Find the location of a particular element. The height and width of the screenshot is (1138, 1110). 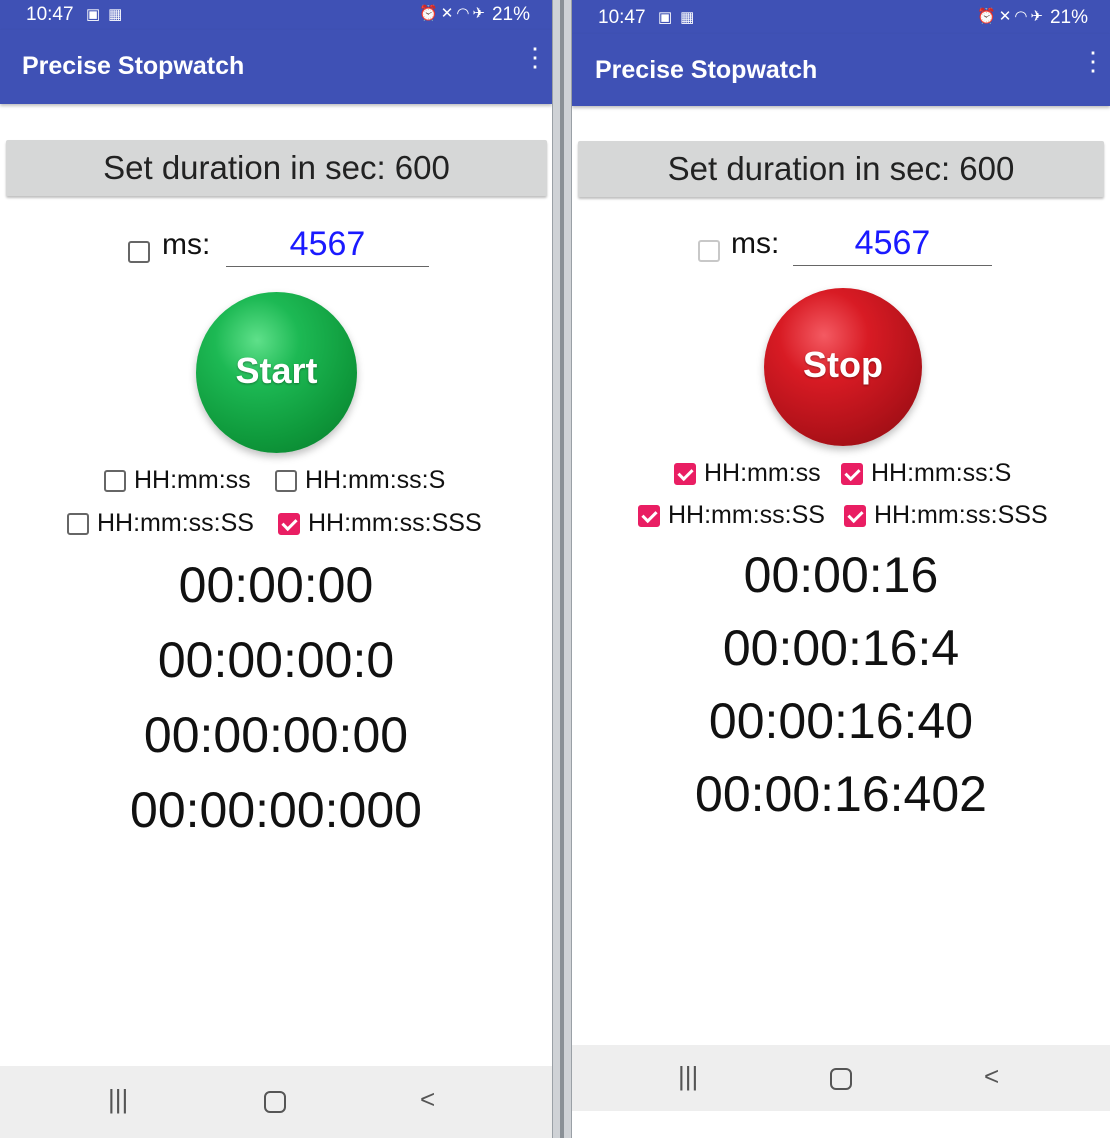

split-divider is located at coordinates (562, 569).